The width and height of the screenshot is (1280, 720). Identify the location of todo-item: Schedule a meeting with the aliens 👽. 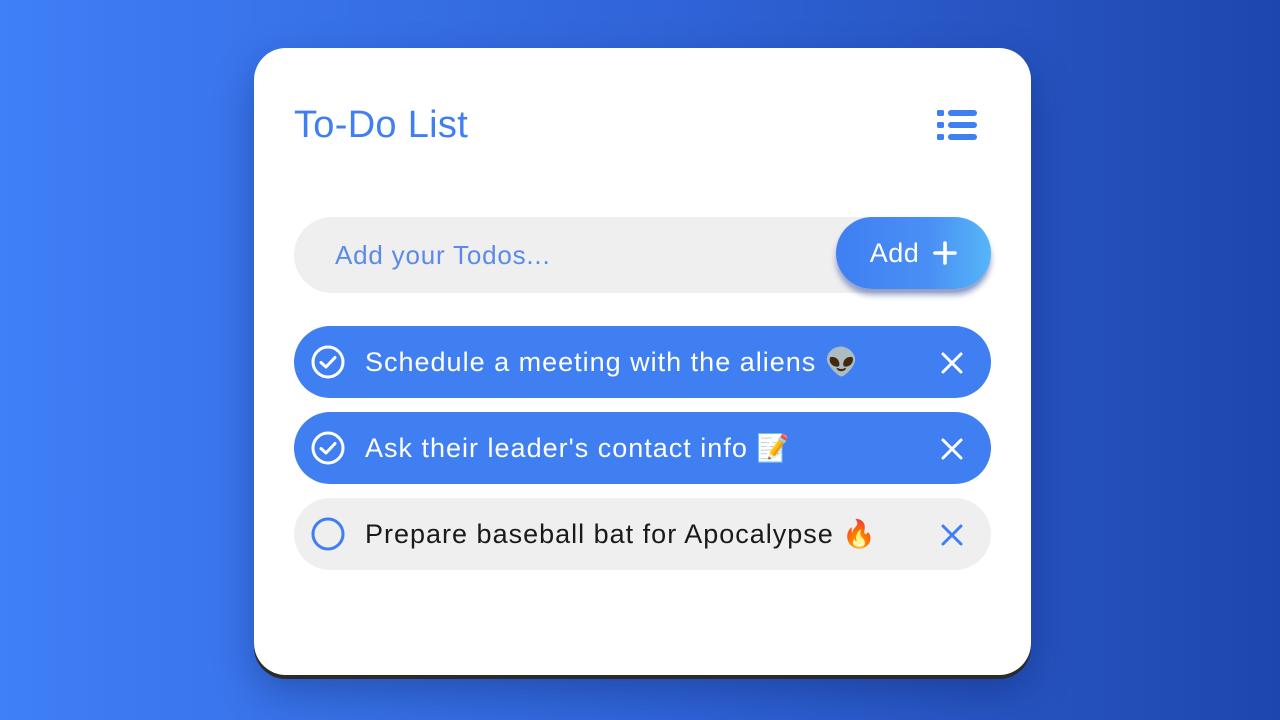
(642, 362).